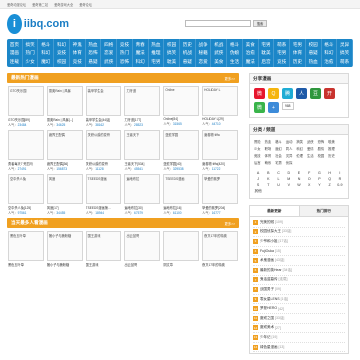 The width and height of the screenshot is (360, 360). What do you see at coordinates (269, 279) in the screenshot?
I see `rank-title: 鬼话盗墓传` at bounding box center [269, 279].